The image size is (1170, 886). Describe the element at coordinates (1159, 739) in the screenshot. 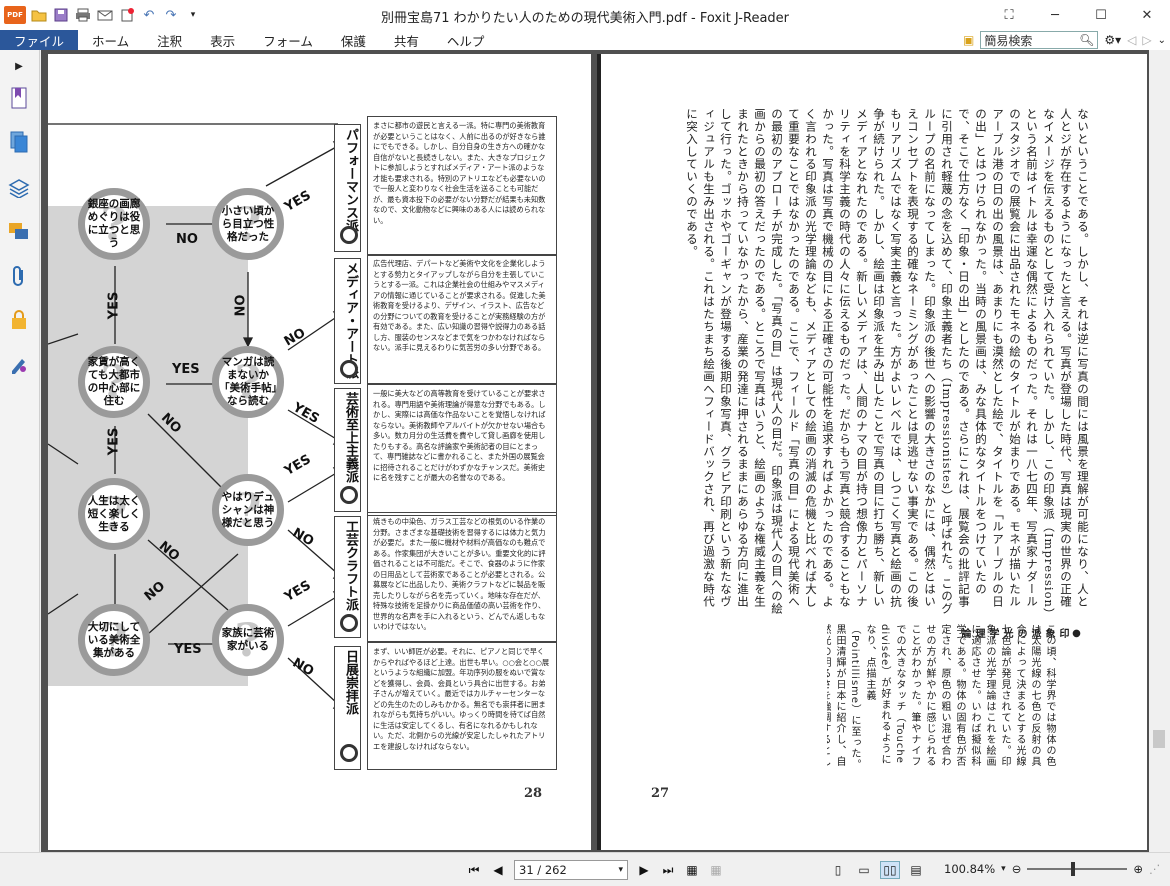

I see `scrollbar-thumb` at that location.